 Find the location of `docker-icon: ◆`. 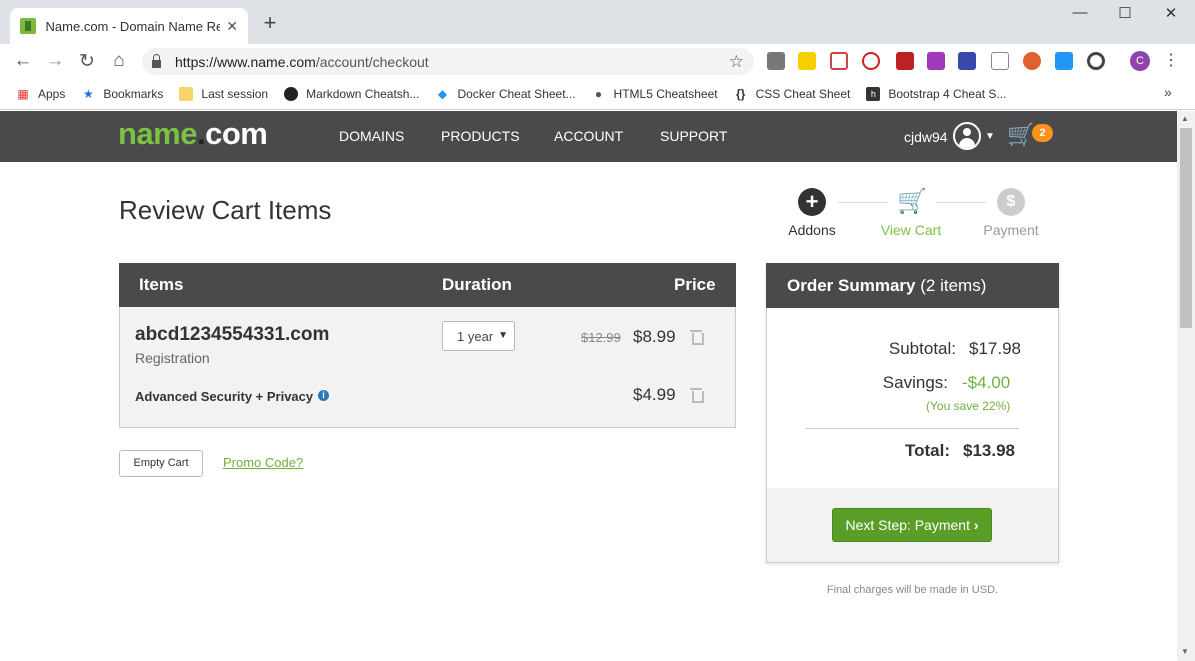

docker-icon: ◆ is located at coordinates (442, 93).